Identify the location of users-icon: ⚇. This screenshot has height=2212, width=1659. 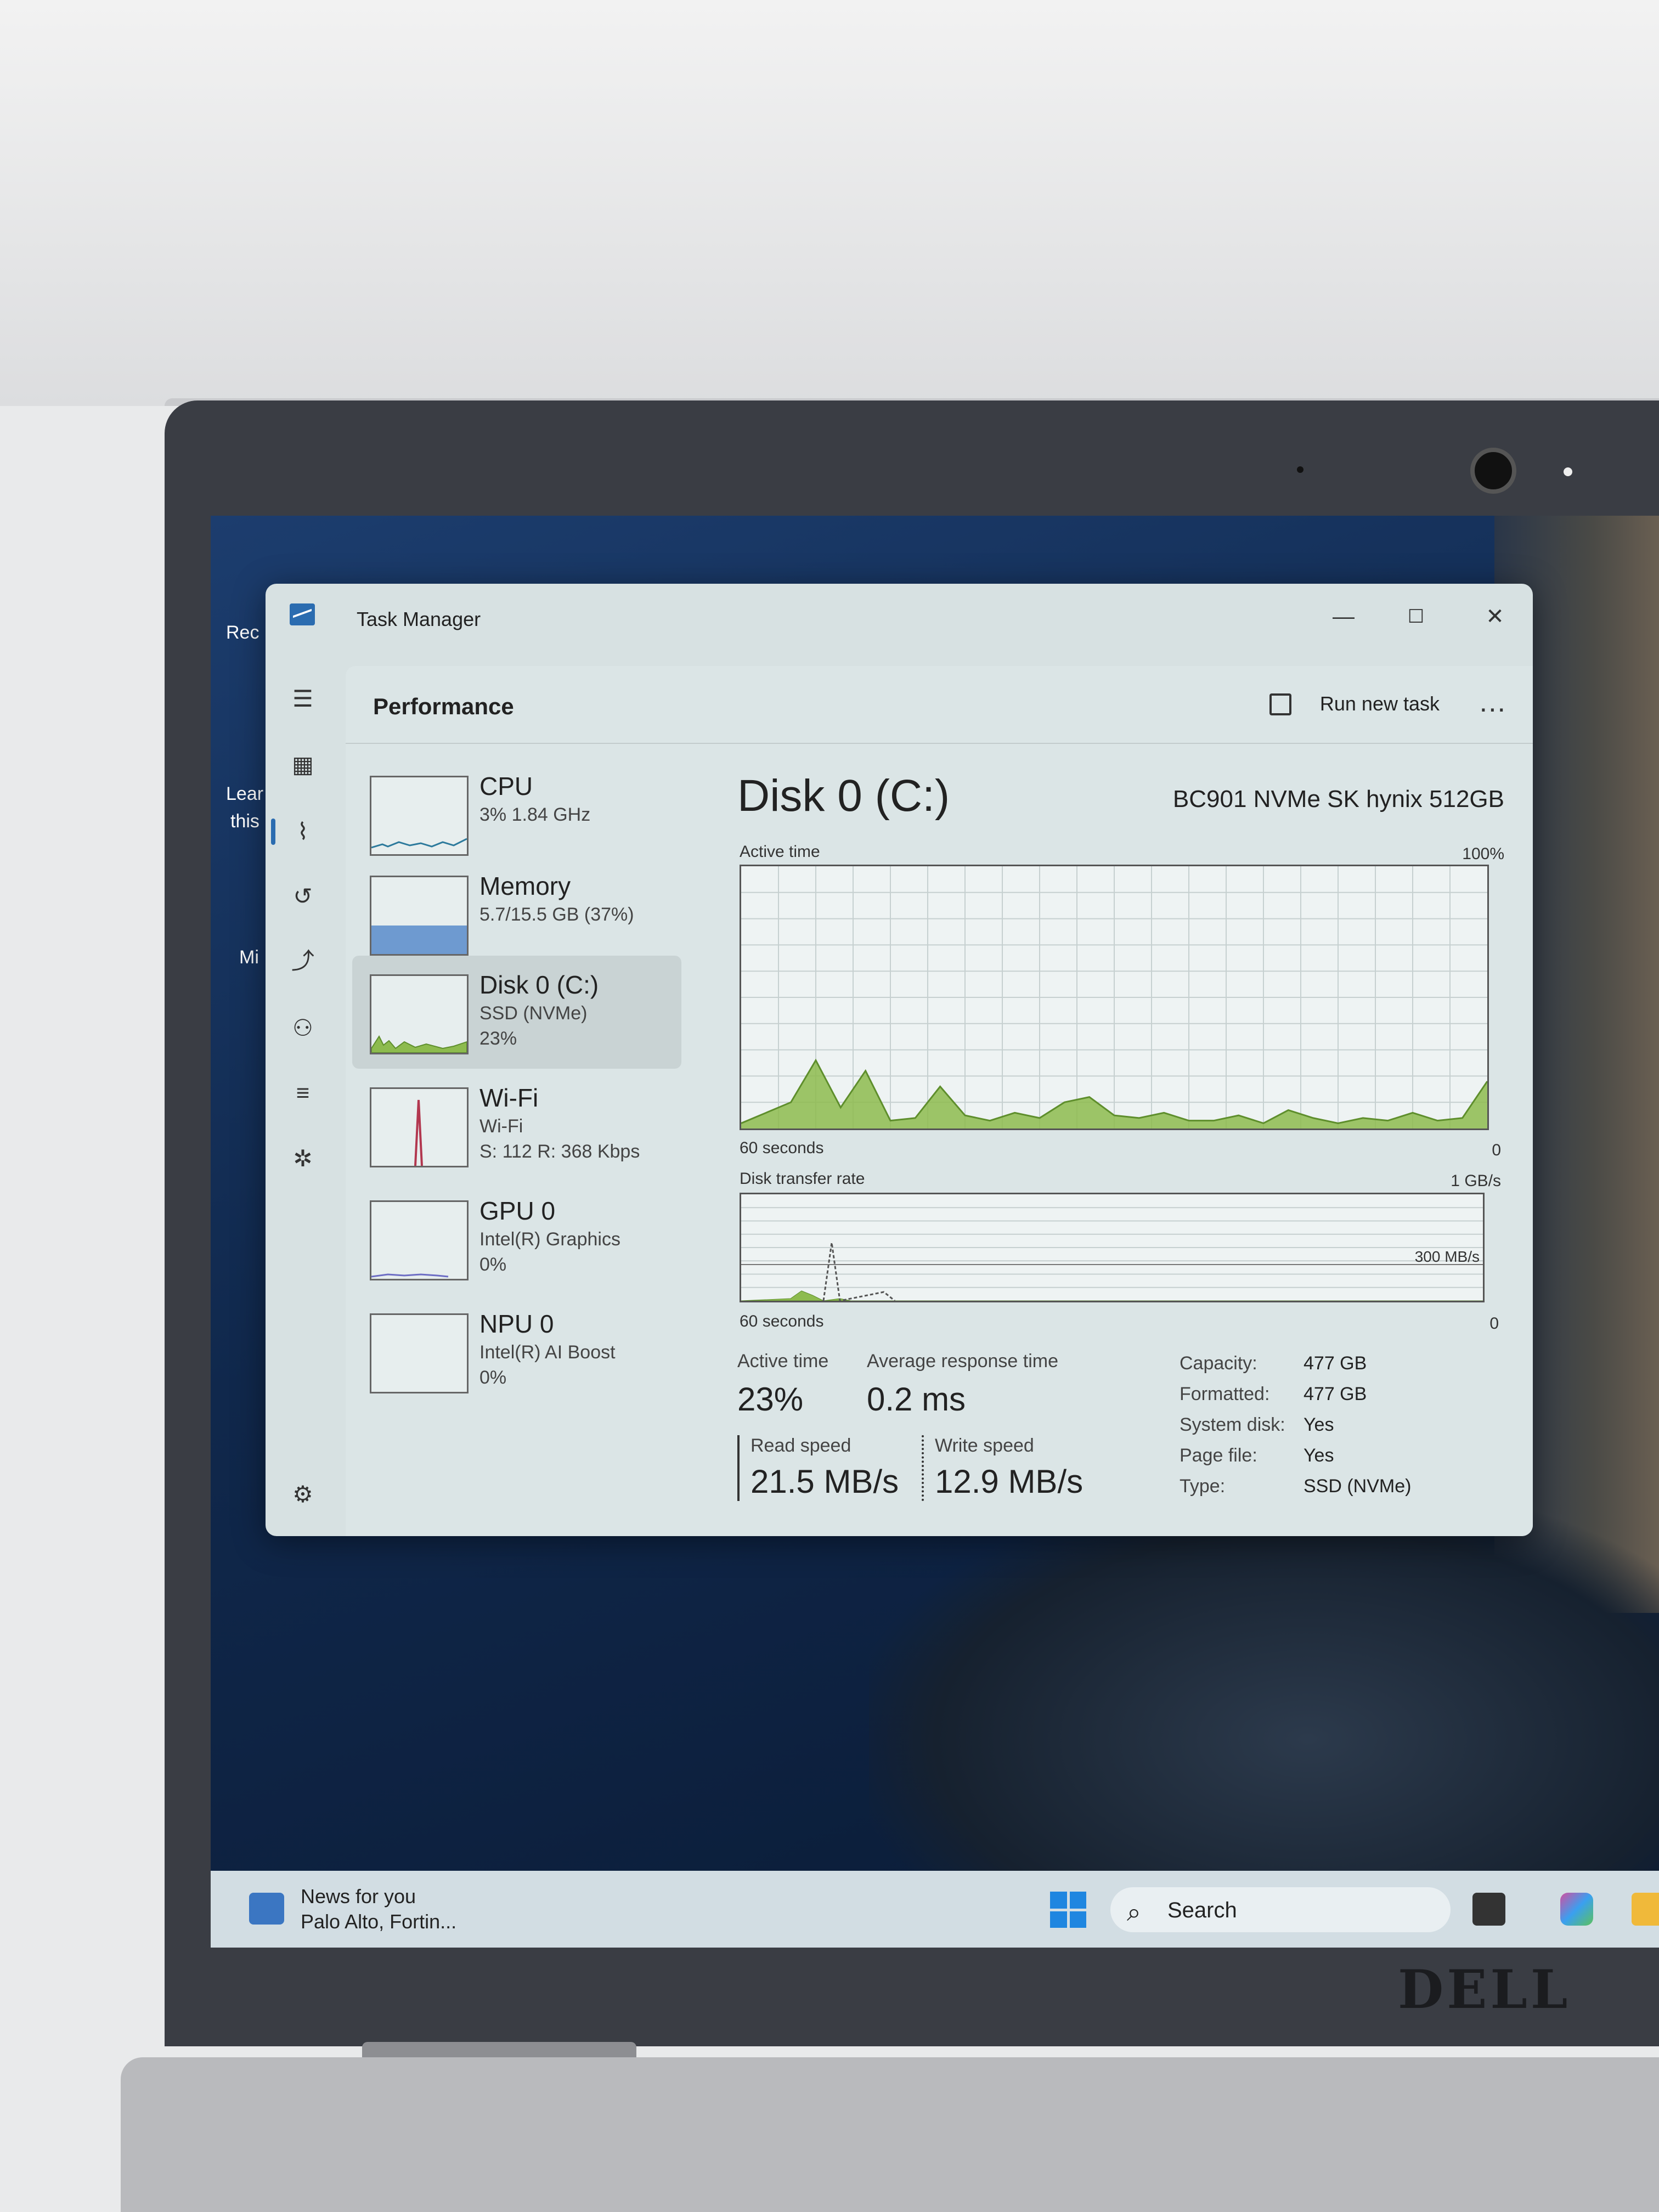
(302, 1028).